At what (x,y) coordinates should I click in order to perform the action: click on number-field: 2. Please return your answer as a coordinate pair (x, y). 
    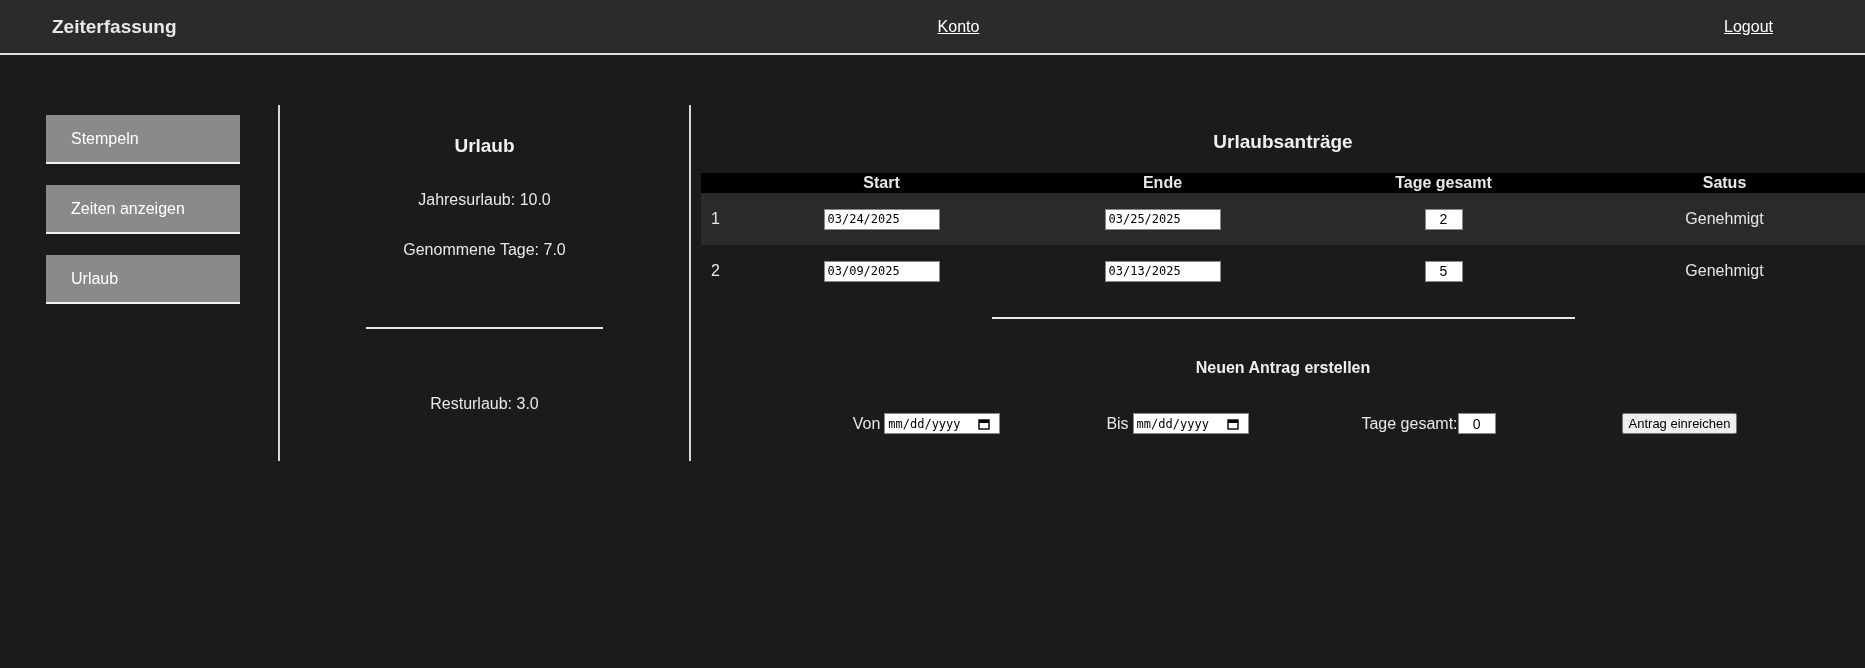
    Looking at the image, I should click on (1443, 219).